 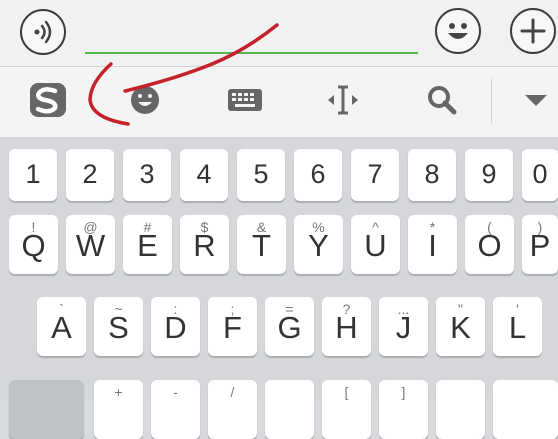 I want to click on key-b: [, so click(x=346, y=409).